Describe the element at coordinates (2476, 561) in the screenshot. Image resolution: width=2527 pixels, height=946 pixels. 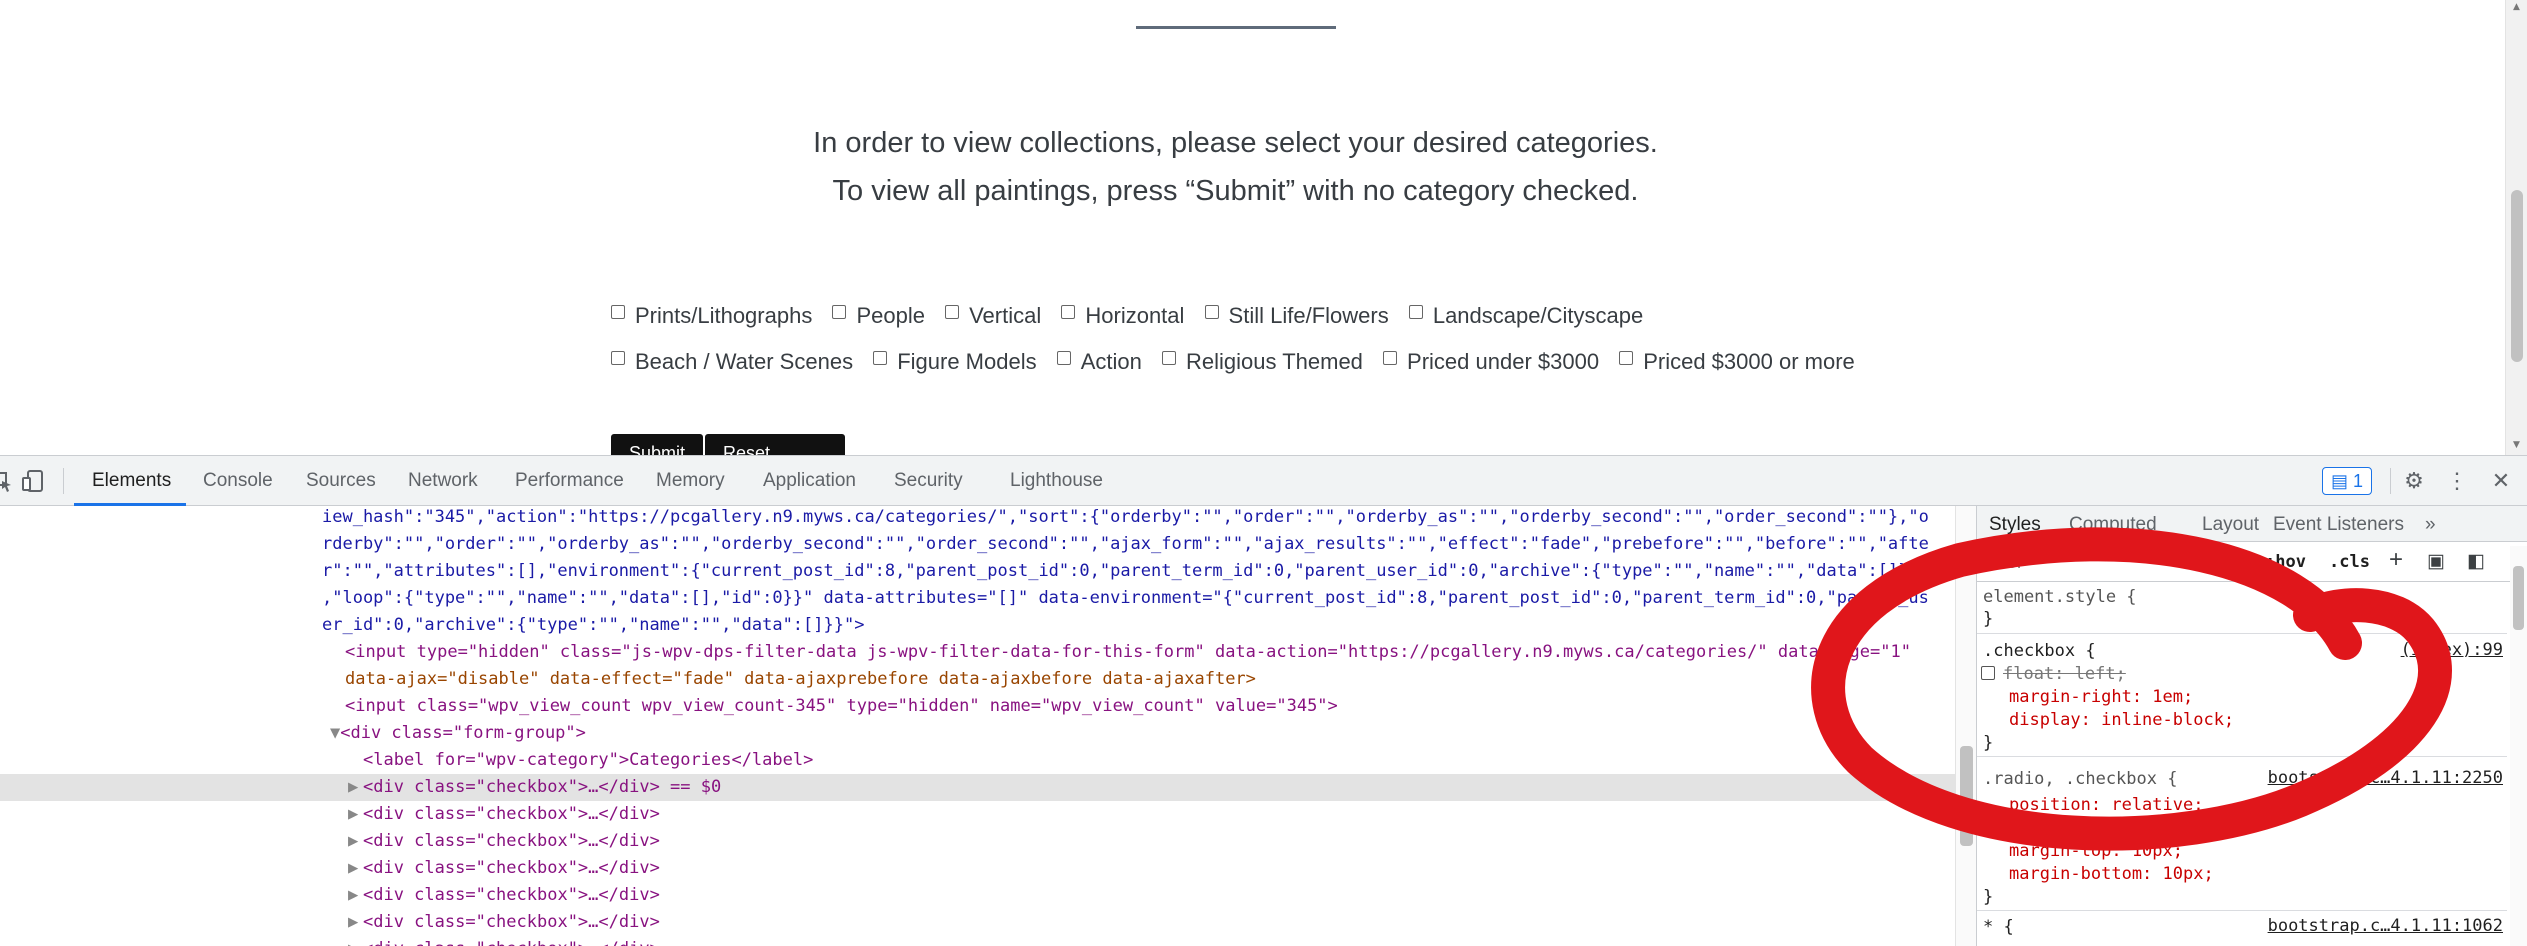
I see `sidebar-toggle-icon: ◧` at that location.